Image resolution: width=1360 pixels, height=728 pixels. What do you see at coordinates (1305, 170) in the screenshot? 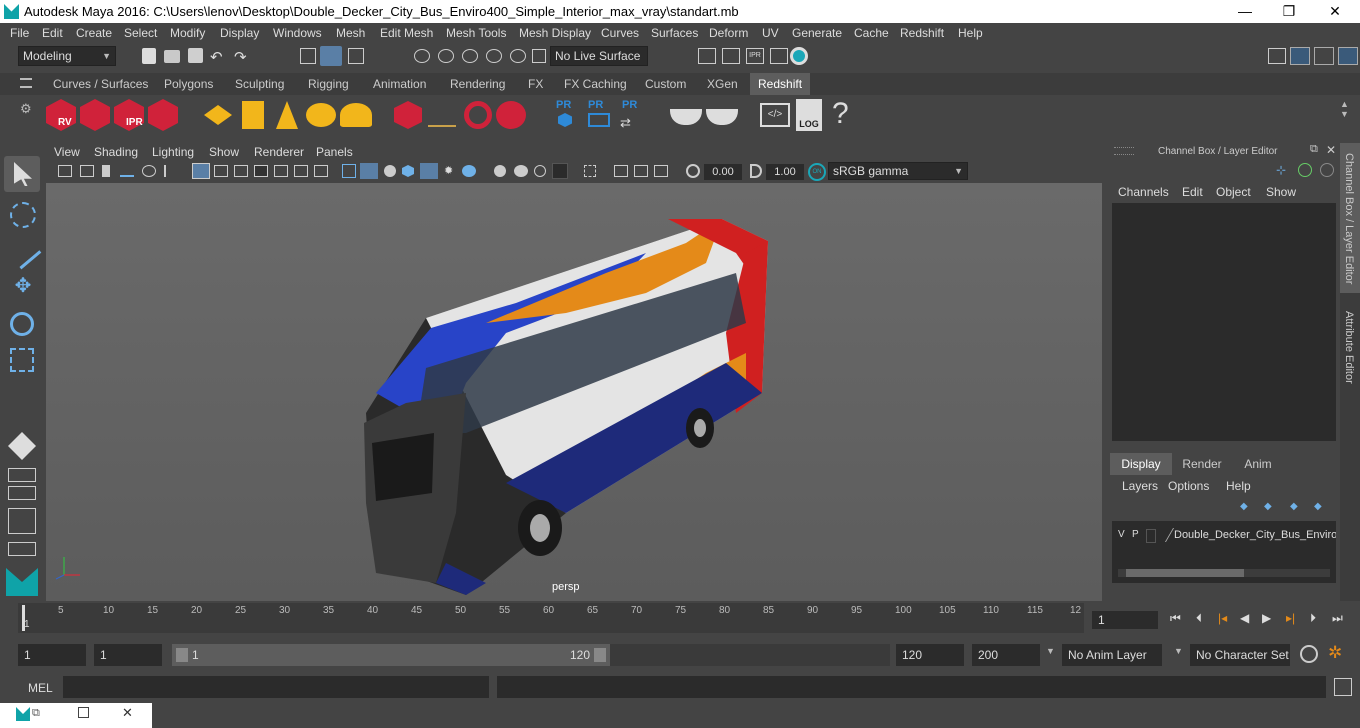
I see `speed-icon` at bounding box center [1305, 170].